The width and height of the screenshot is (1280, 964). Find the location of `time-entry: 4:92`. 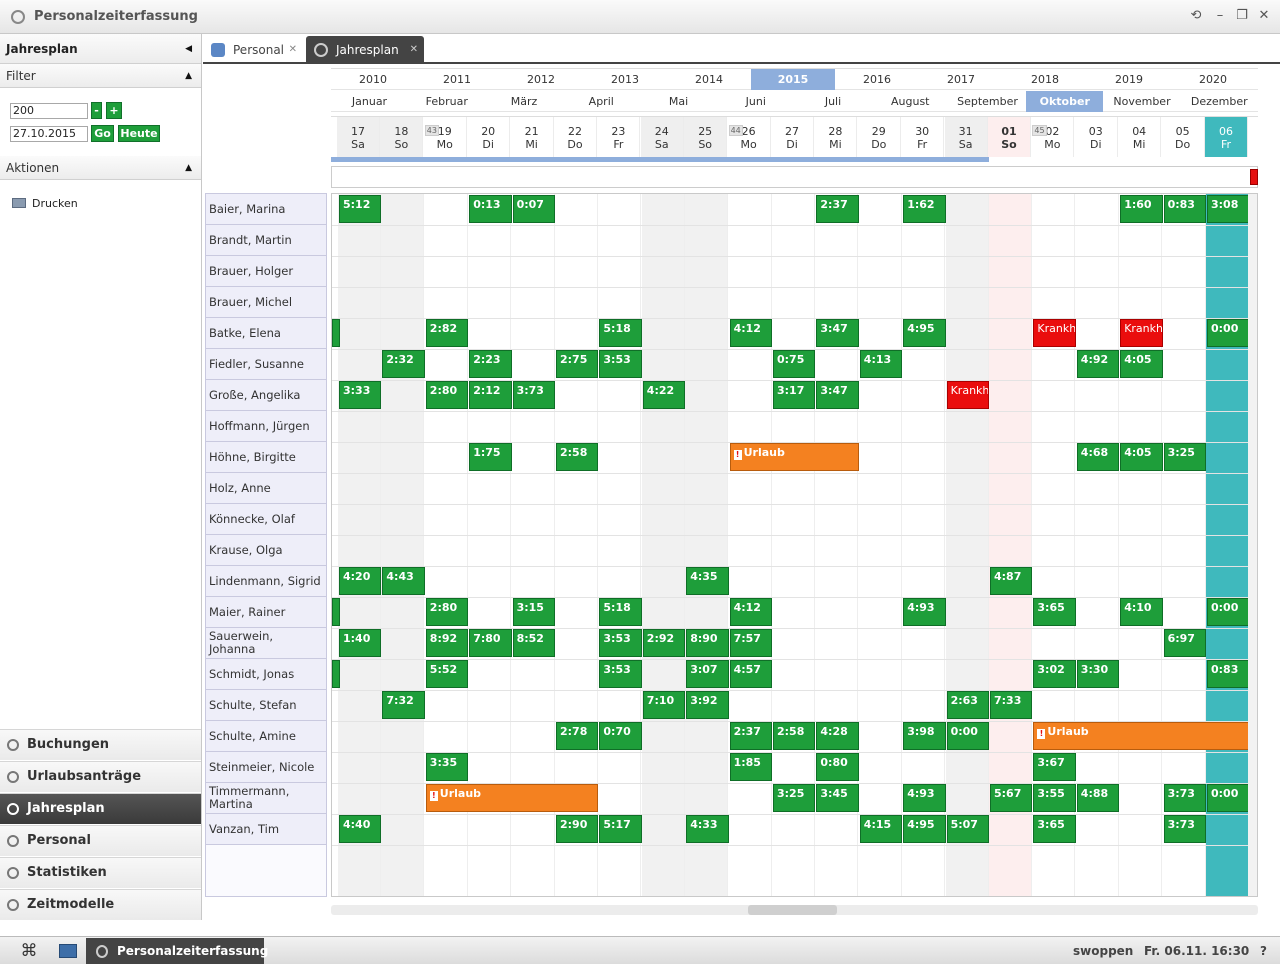

time-entry: 4:92 is located at coordinates (1098, 364).